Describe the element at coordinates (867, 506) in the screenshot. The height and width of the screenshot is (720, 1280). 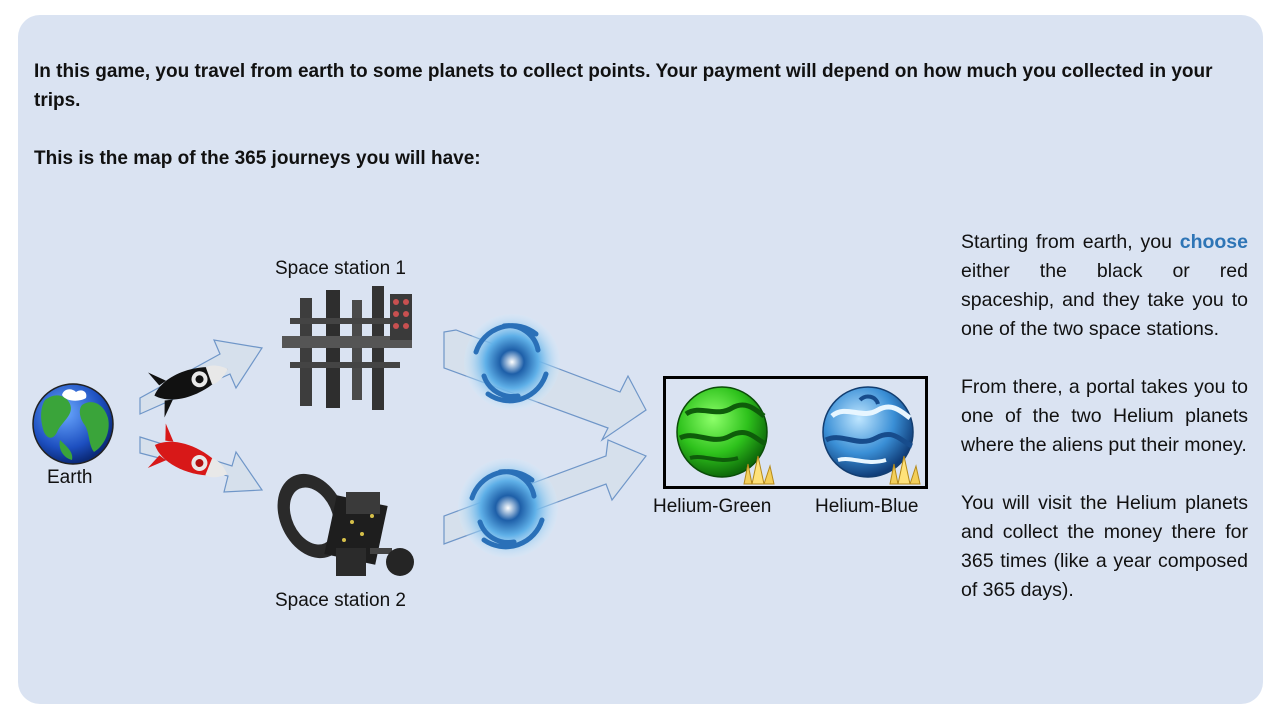
I see `helium-blue-label: Helium-Blue` at that location.